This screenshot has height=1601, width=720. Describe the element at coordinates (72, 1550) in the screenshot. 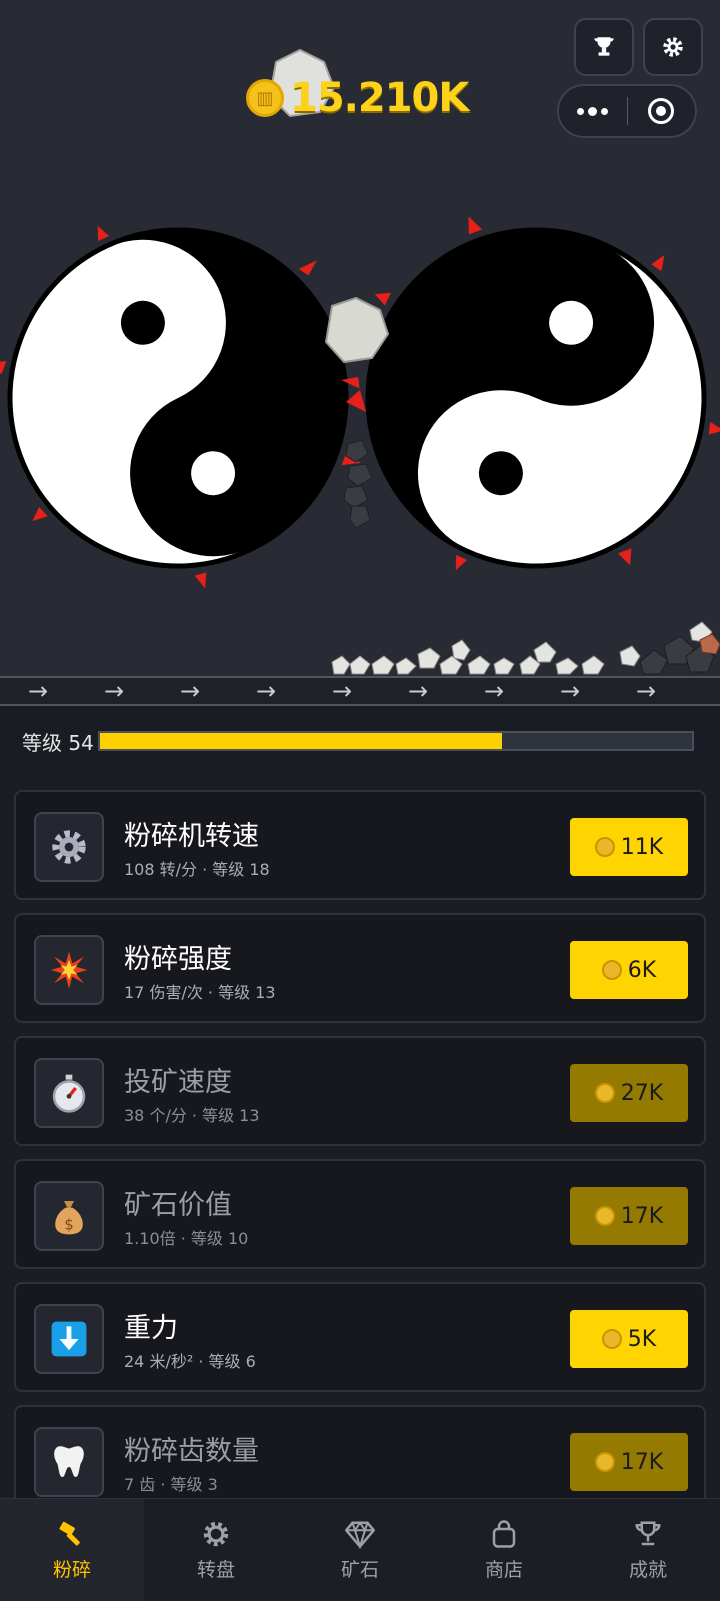

I see `tab-crush: 粉碎` at that location.